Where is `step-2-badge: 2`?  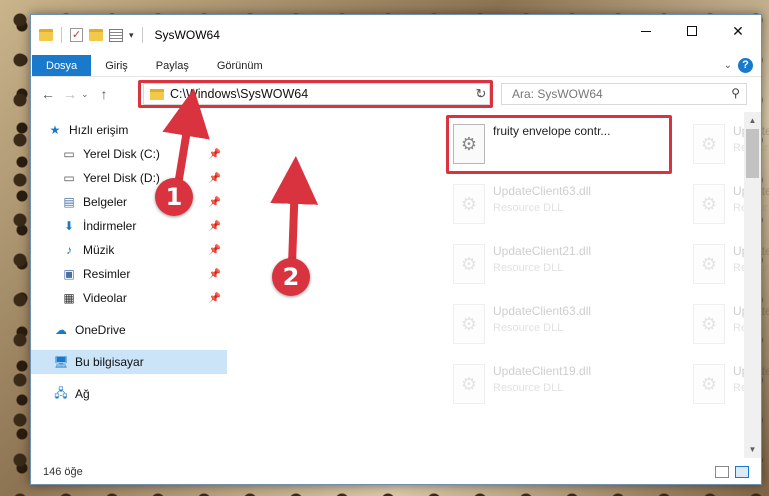 step-2-badge: 2 is located at coordinates (291, 277).